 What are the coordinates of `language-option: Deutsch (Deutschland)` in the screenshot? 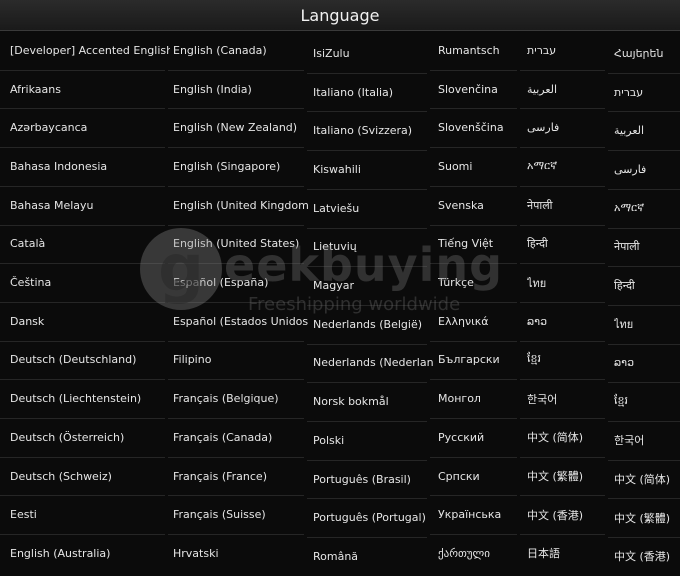 It's located at (90, 360).